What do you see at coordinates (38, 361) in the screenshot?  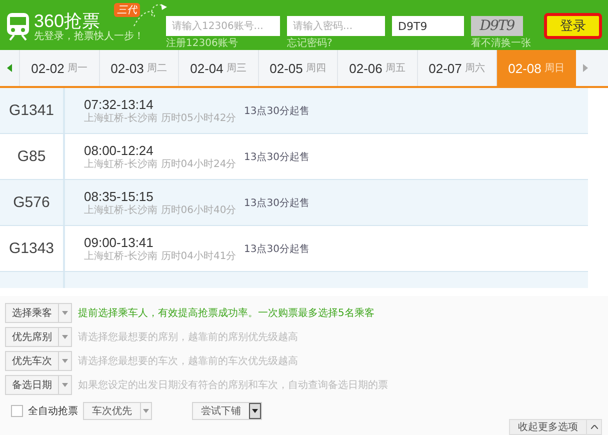 I see `option-dropdown: 优先车次` at bounding box center [38, 361].